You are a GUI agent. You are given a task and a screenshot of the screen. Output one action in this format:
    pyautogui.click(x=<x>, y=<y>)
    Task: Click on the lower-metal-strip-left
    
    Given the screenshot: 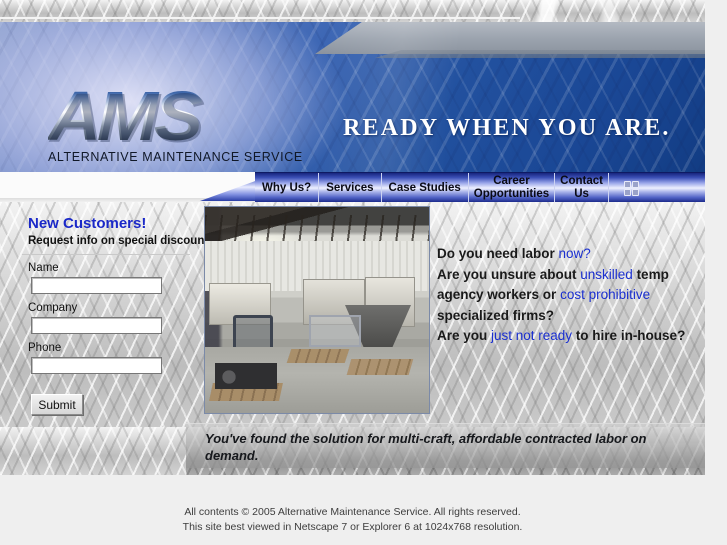 What is the action you would take?
    pyautogui.click(x=93, y=451)
    